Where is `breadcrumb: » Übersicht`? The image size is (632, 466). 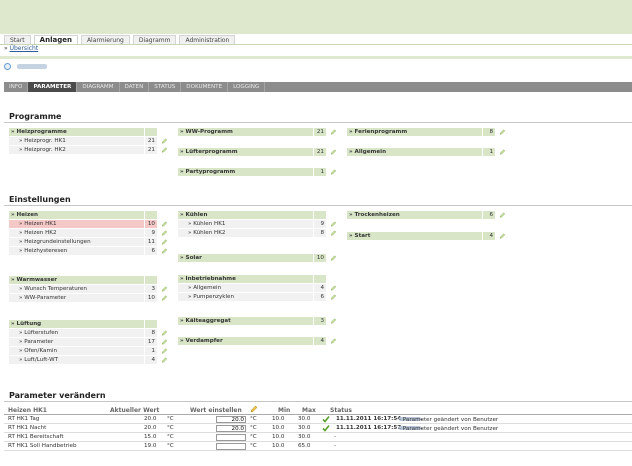 breadcrumb: » Übersicht is located at coordinates (21, 48).